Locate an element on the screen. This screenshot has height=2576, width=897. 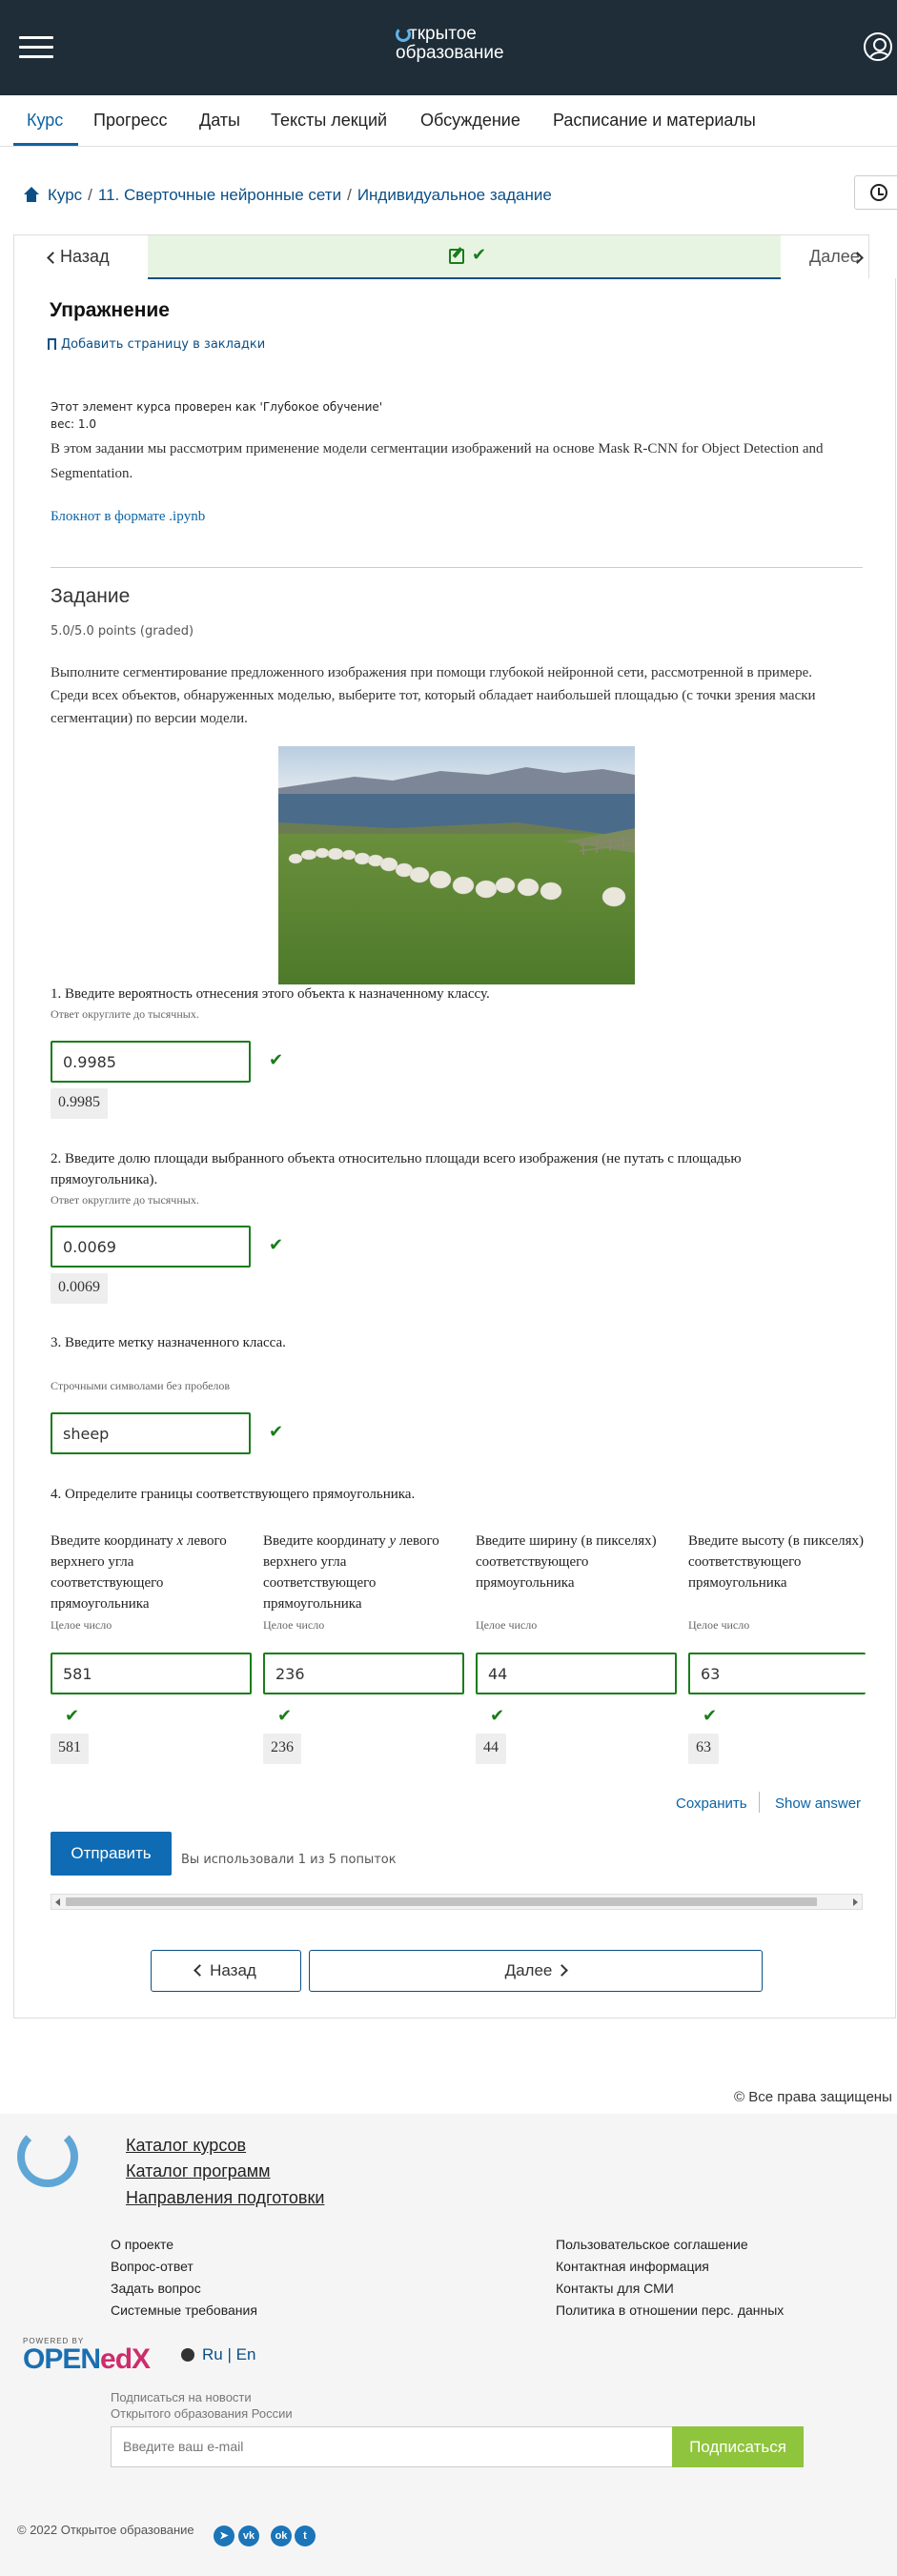
chevron-left-icon is located at coordinates (200, 1971).